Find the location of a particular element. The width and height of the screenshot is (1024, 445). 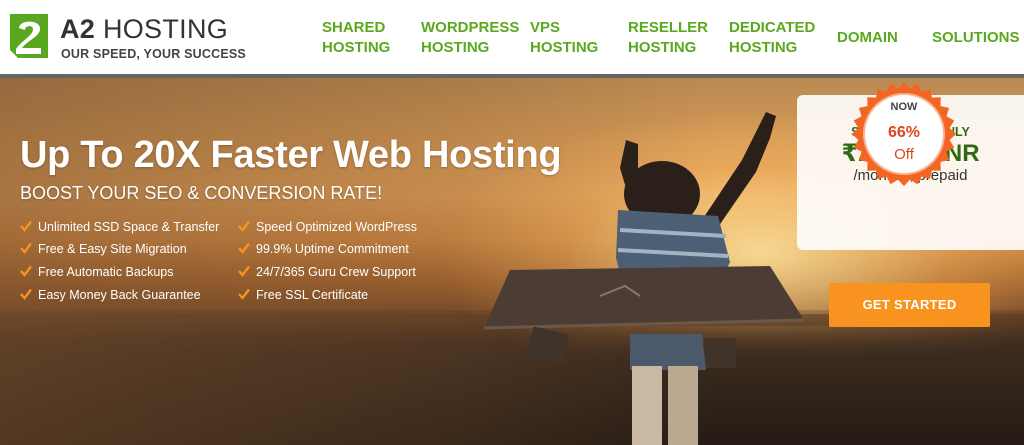

hero-subtitle: BOOST YOUR SEO & CONVERSION RATE! is located at coordinates (201, 193).